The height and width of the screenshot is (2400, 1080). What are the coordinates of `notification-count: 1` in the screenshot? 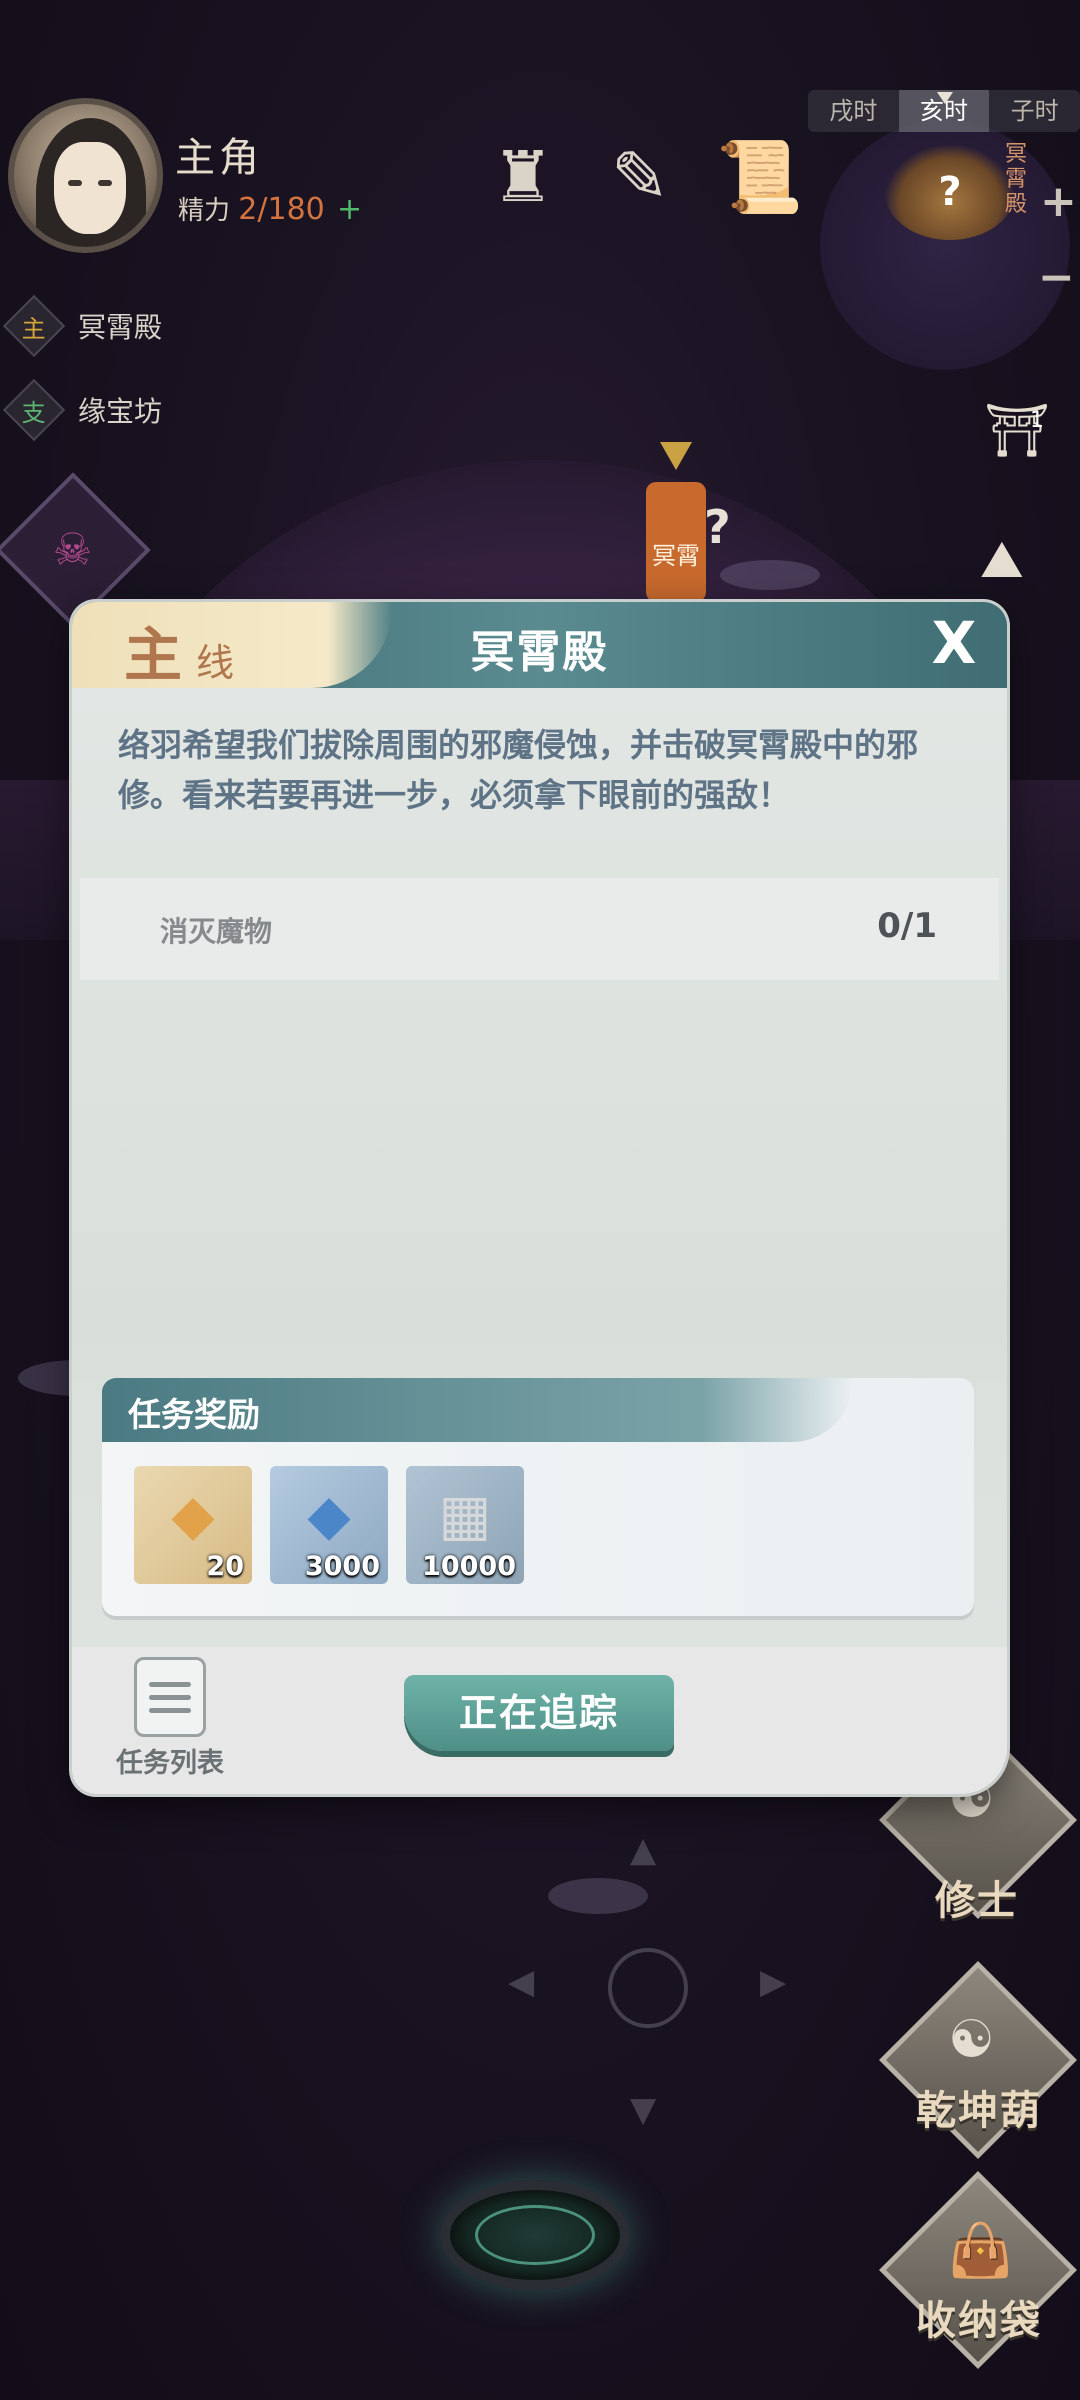 It's located at (1037, 420).